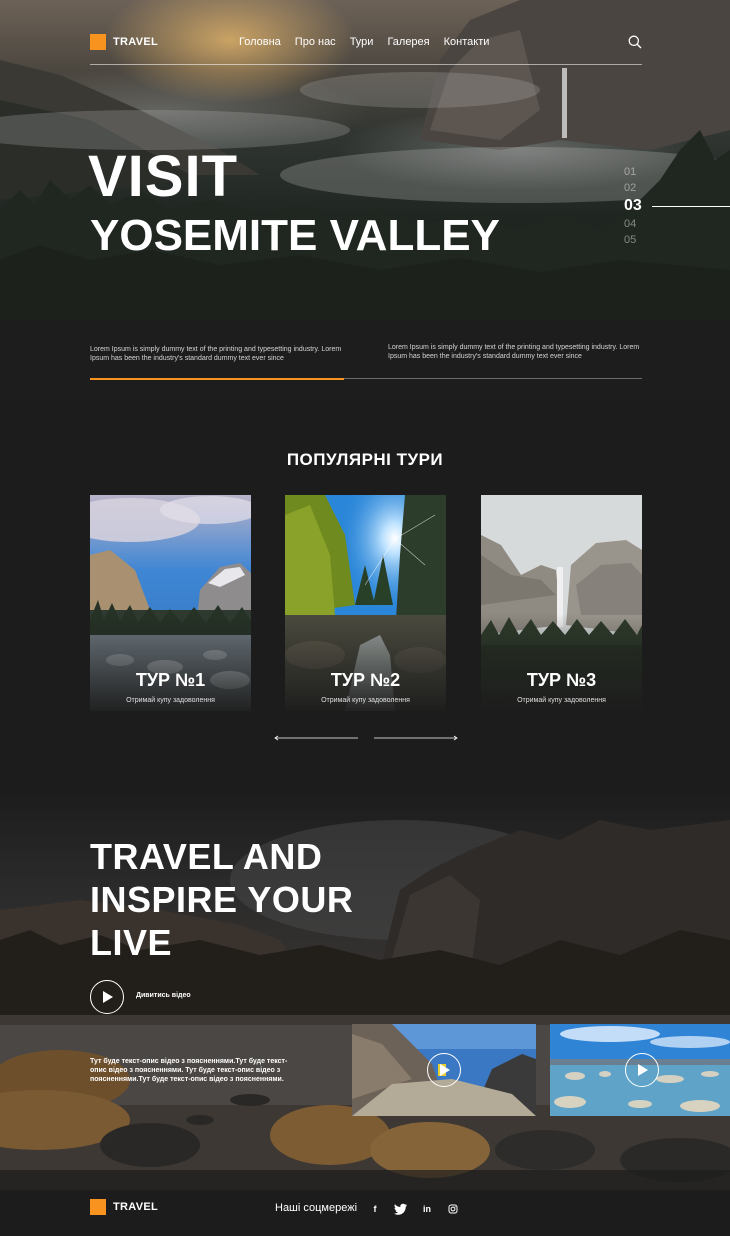 Image resolution: width=730 pixels, height=1236 pixels. I want to click on arrow-right-icon, so click(416, 738).